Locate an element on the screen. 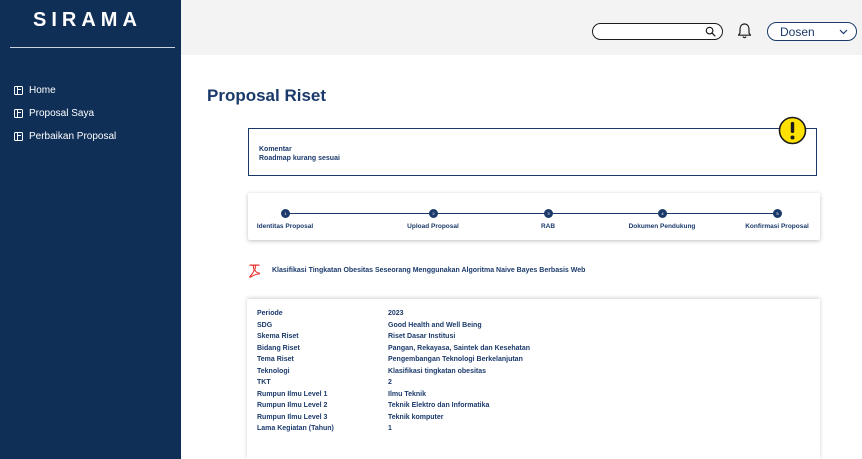 This screenshot has width=862, height=459. bell-icon is located at coordinates (744, 31).